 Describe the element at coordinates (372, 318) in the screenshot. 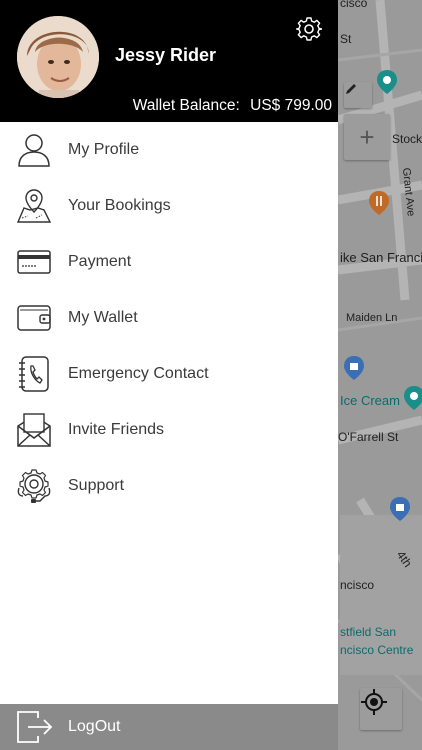

I see `map-label: Maiden Ln` at that location.